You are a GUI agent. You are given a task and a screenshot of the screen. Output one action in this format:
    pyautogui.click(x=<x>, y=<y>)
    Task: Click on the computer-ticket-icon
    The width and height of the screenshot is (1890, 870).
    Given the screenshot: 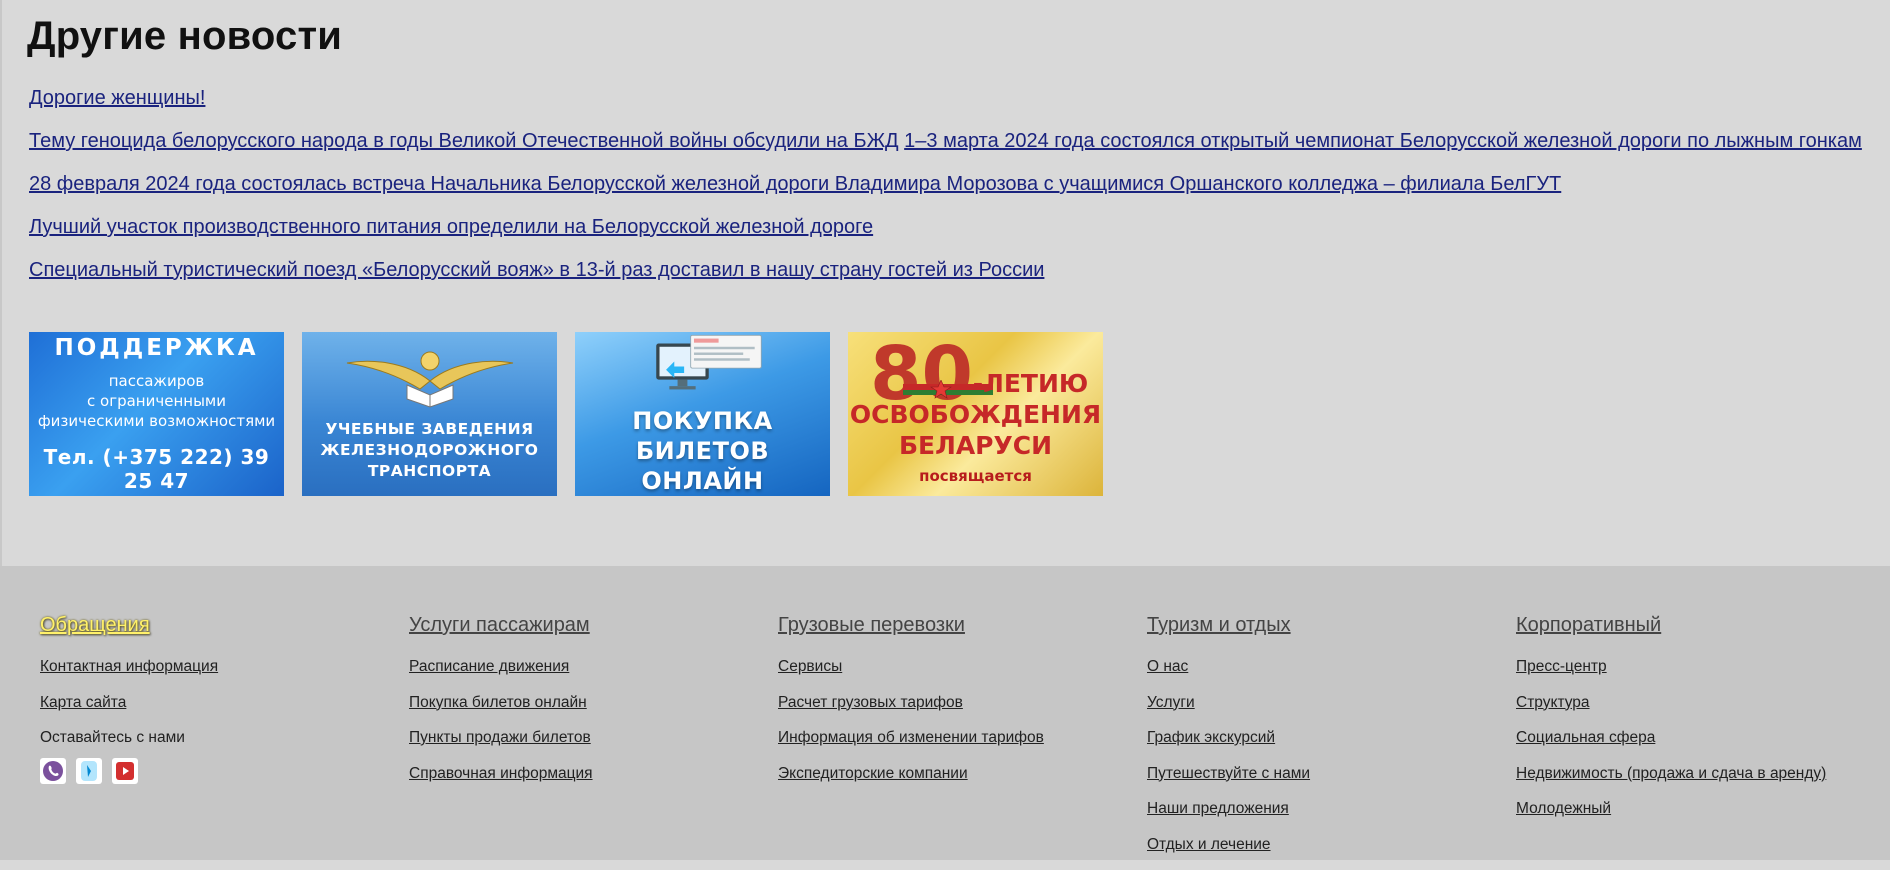 What is the action you would take?
    pyautogui.click(x=708, y=362)
    